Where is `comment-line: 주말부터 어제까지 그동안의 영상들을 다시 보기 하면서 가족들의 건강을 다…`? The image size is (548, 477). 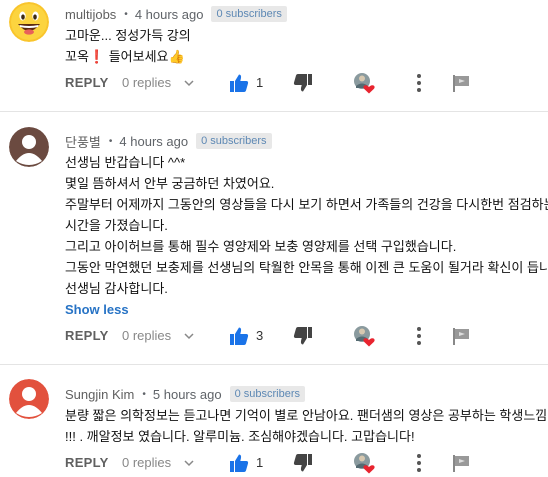
comment-line: 주말부터 어제까지 그동안의 영상들을 다시 보기 하면서 가족들의 건강을 다… is located at coordinates (306, 204).